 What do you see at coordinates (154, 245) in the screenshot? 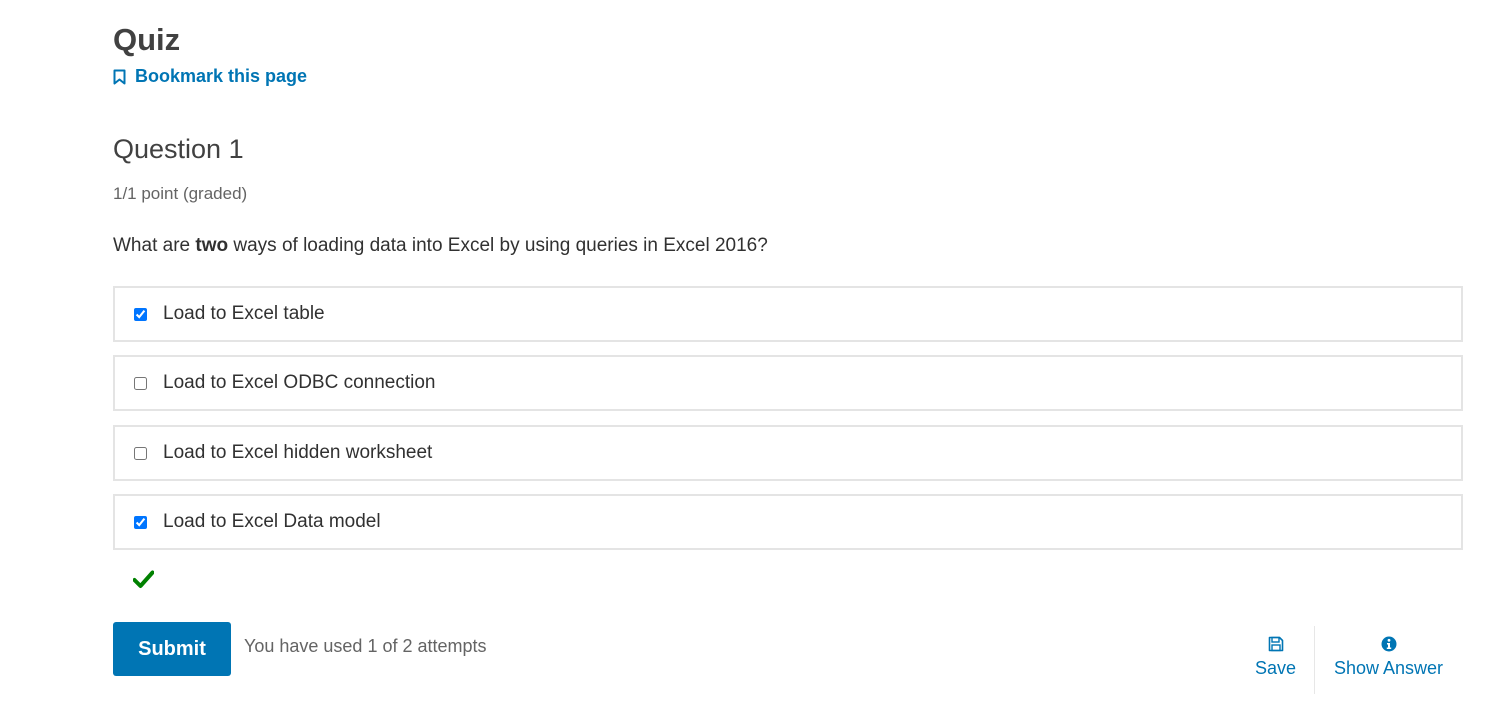
I see `prompt-text-start: What are` at bounding box center [154, 245].